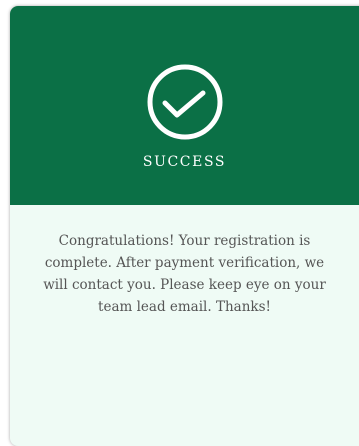 This screenshot has width=359, height=446. I want to click on dialog-title: SUCCESS, so click(184, 162).